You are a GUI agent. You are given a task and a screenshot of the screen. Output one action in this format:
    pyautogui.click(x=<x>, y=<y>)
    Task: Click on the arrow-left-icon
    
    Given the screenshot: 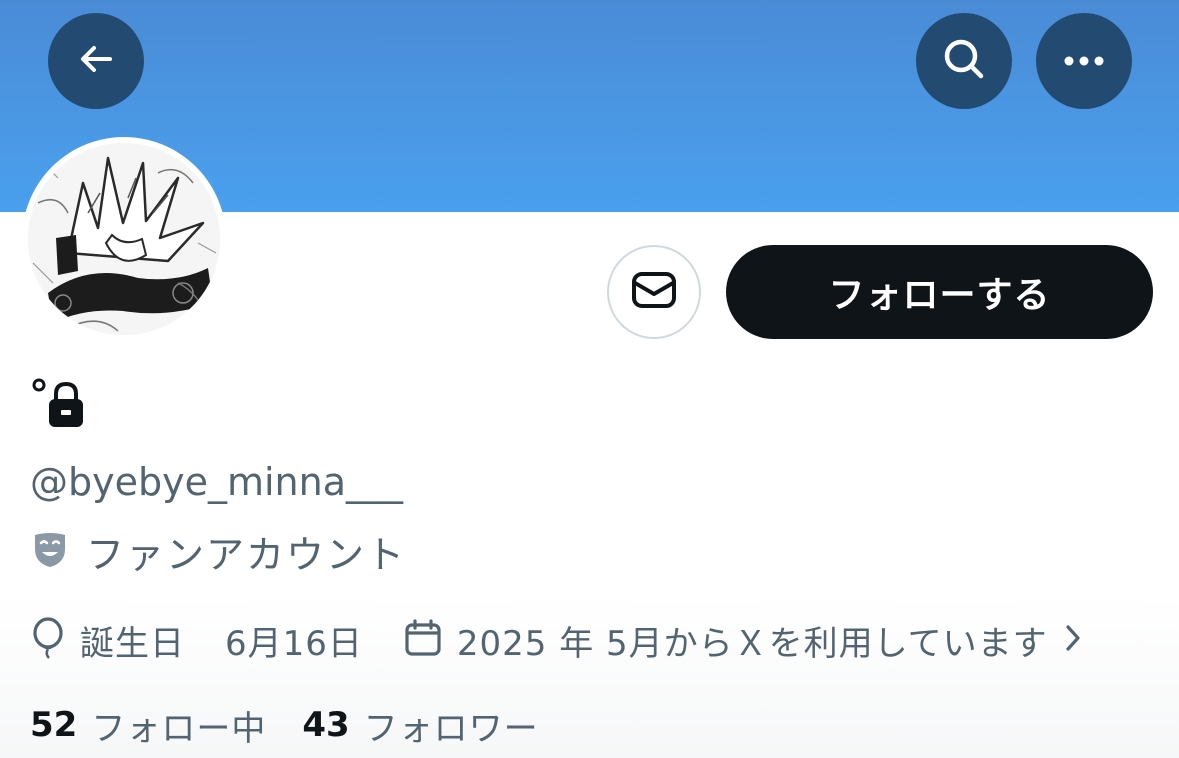 What is the action you would take?
    pyautogui.click(x=96, y=61)
    